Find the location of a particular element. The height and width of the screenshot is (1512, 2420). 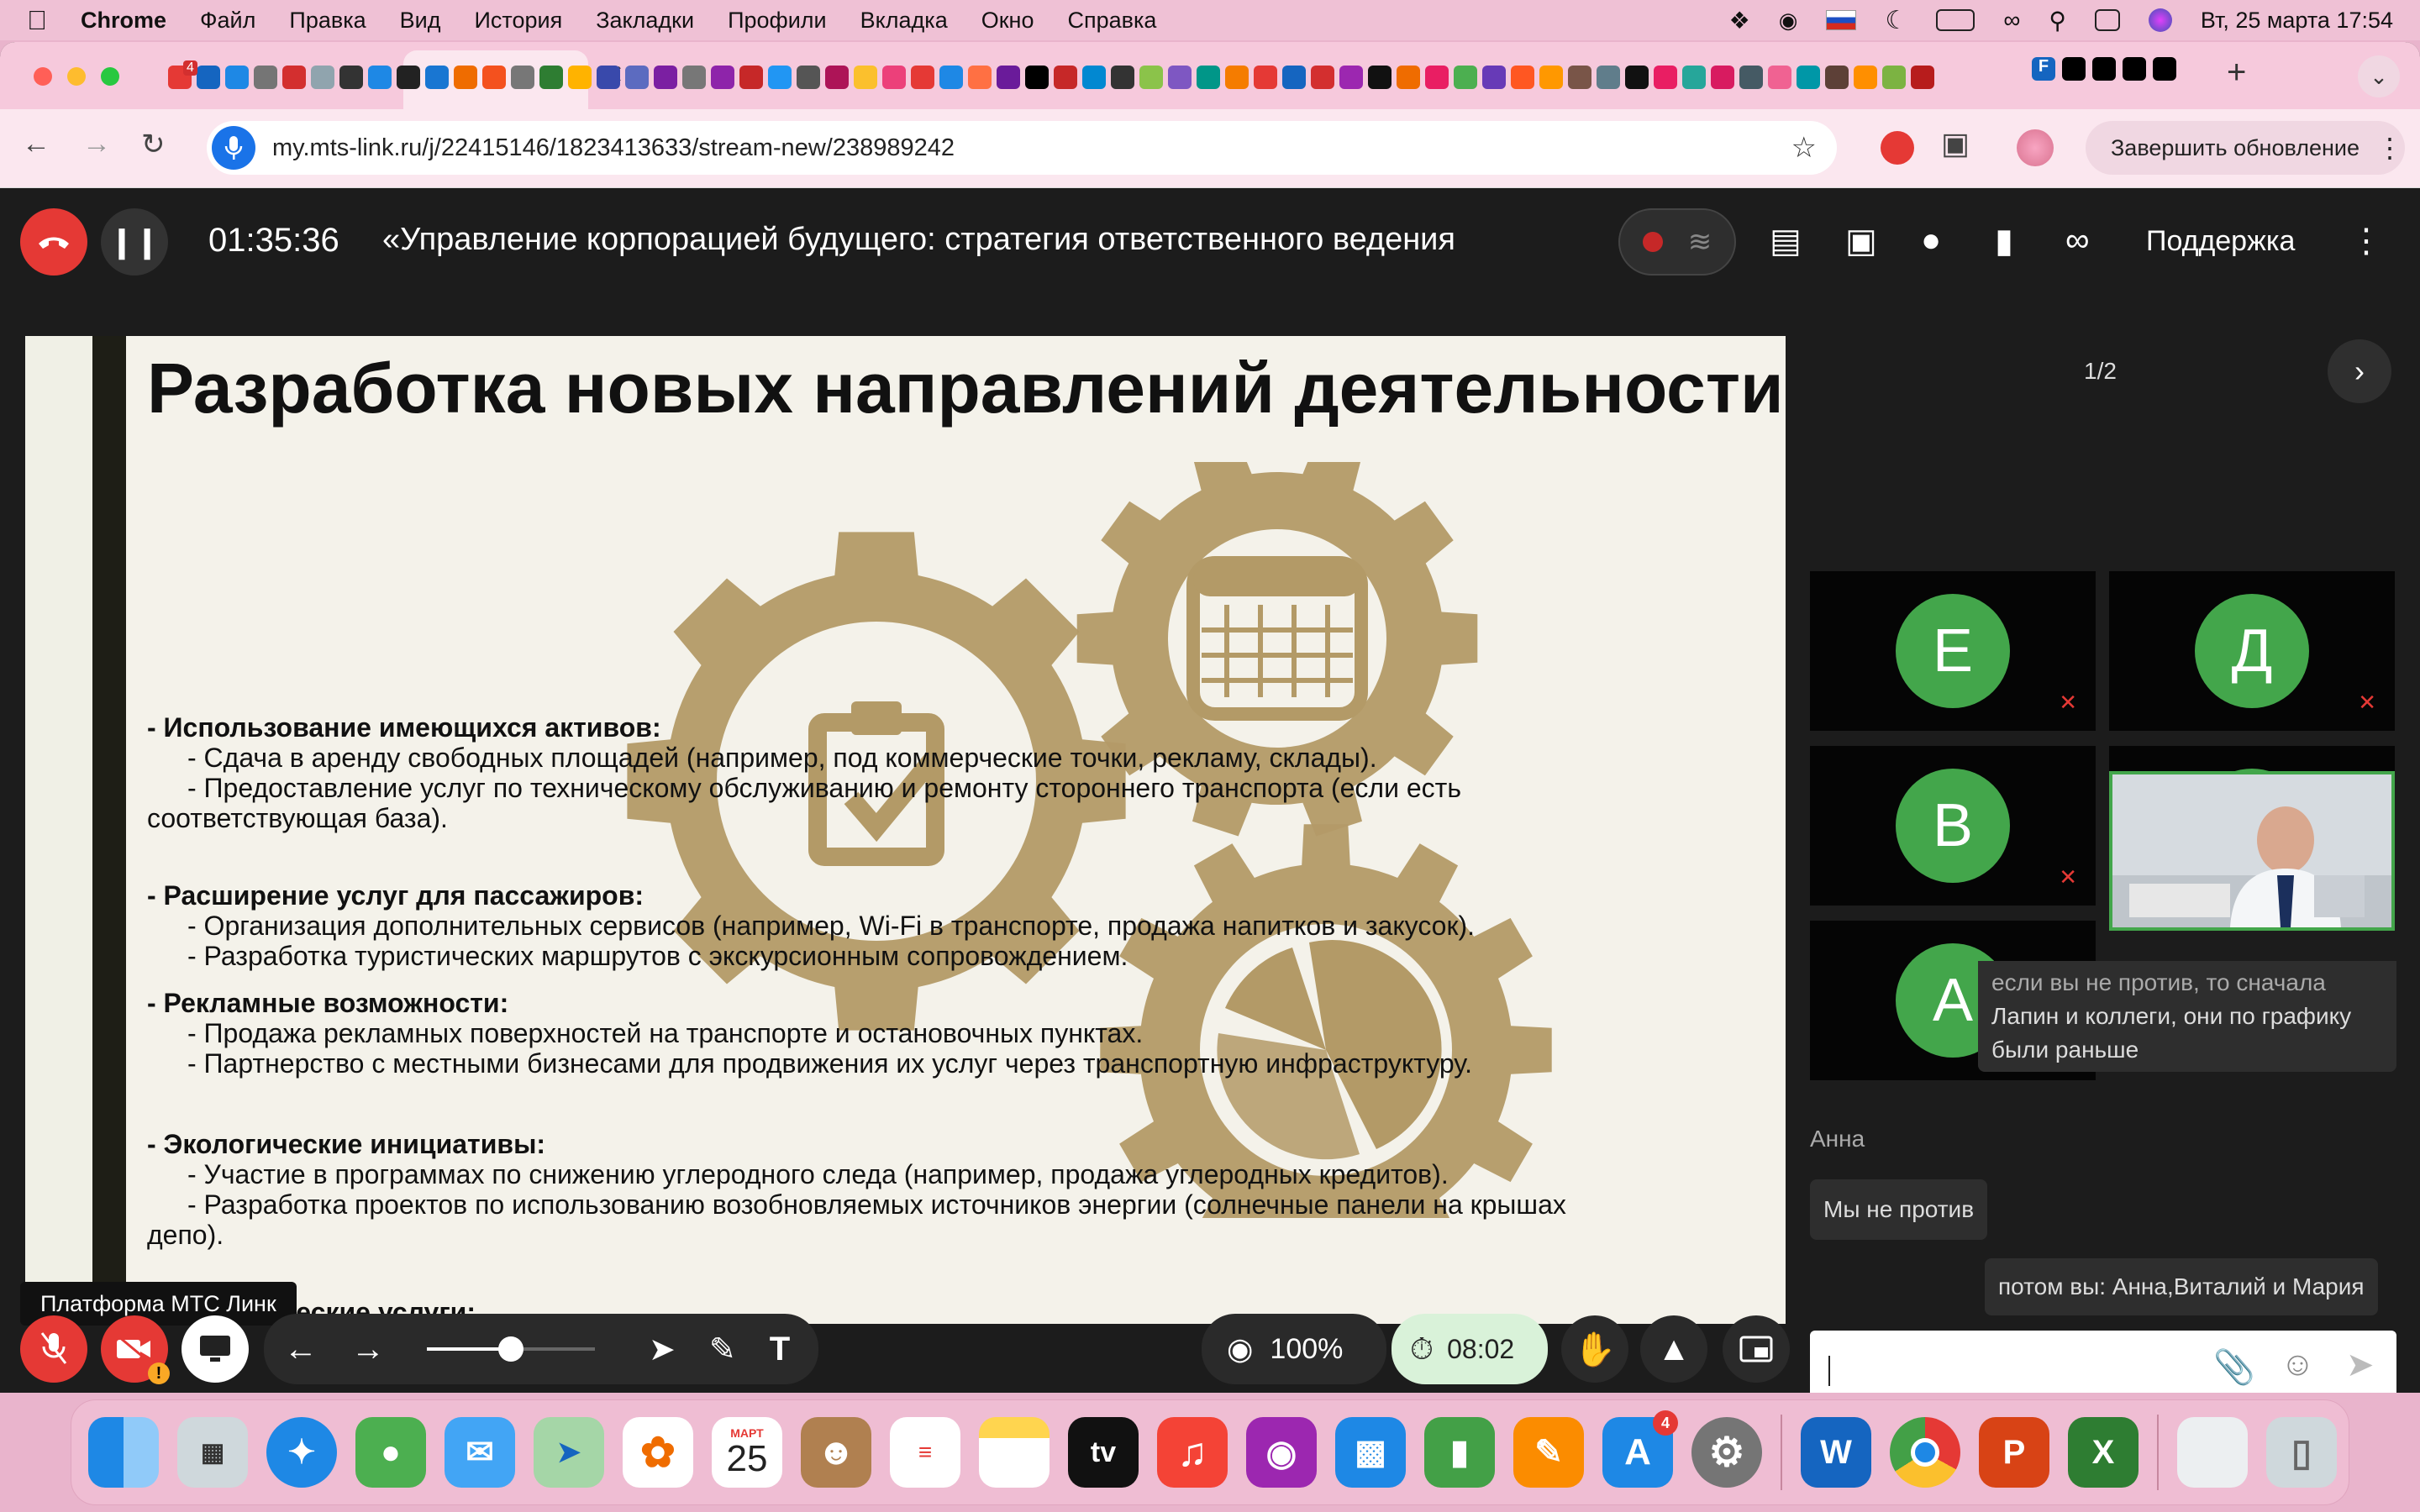

agenda-icon: ▤ is located at coordinates (1786, 241).